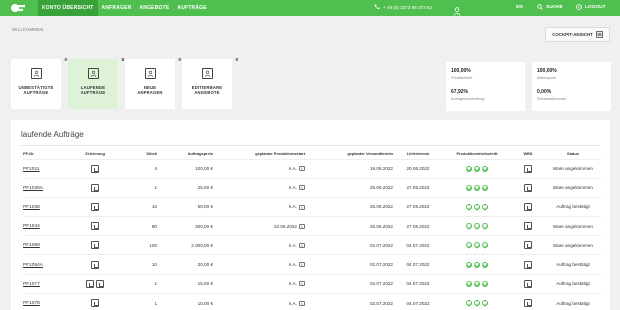 This screenshot has height=310, width=620. Describe the element at coordinates (31, 207) in the screenshot. I see `order-number-link: PF1038` at that location.